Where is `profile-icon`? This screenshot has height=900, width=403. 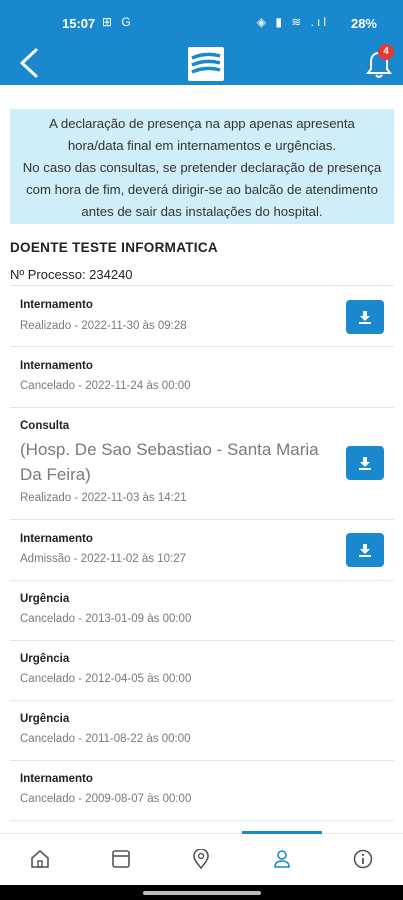
profile-icon is located at coordinates (282, 859).